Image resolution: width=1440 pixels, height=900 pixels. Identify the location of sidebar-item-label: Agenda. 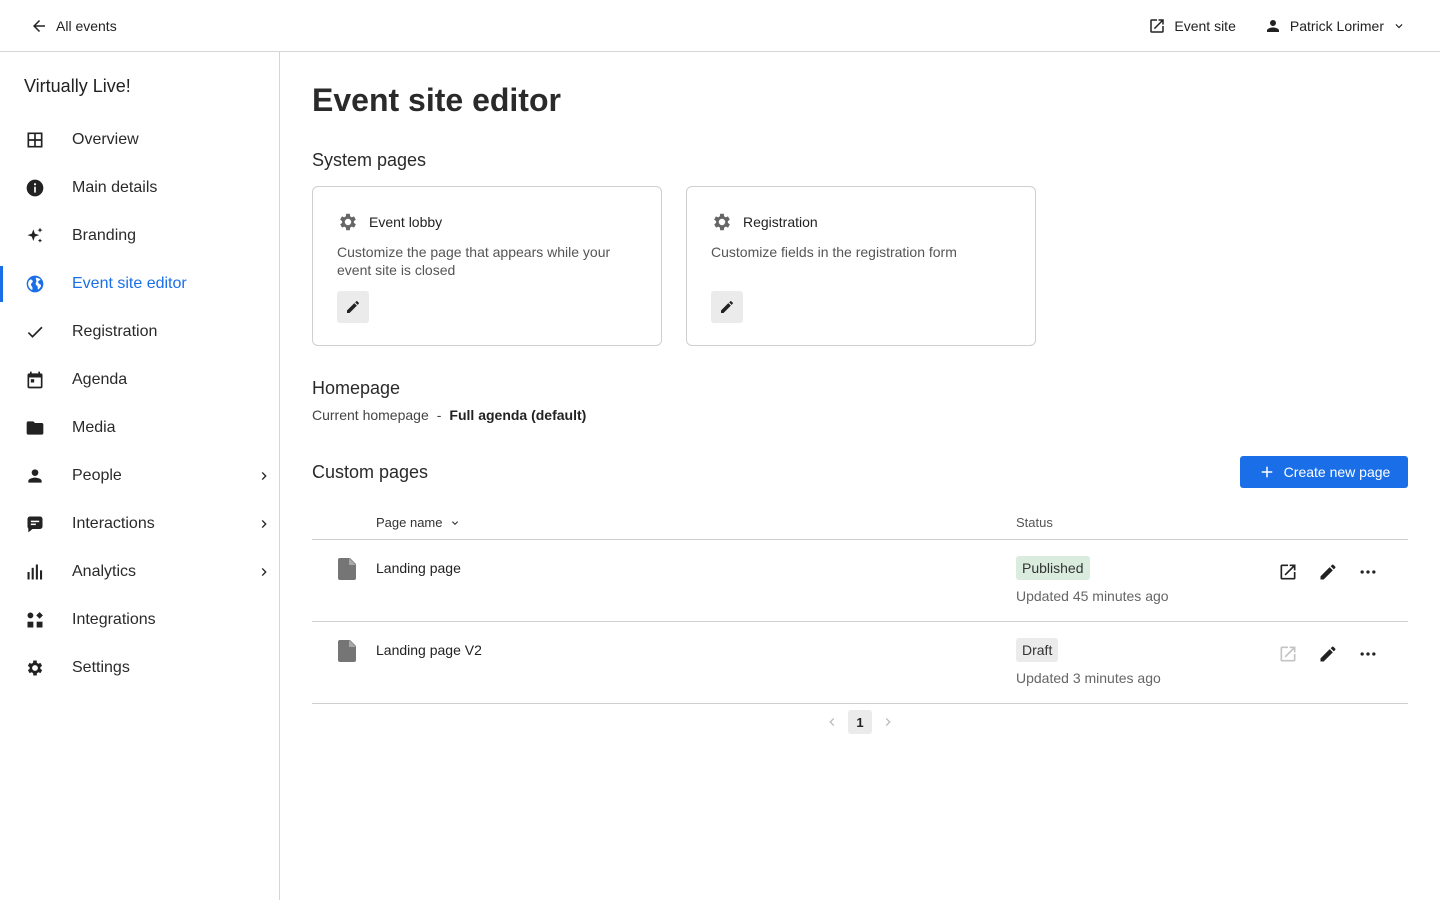
(100, 379).